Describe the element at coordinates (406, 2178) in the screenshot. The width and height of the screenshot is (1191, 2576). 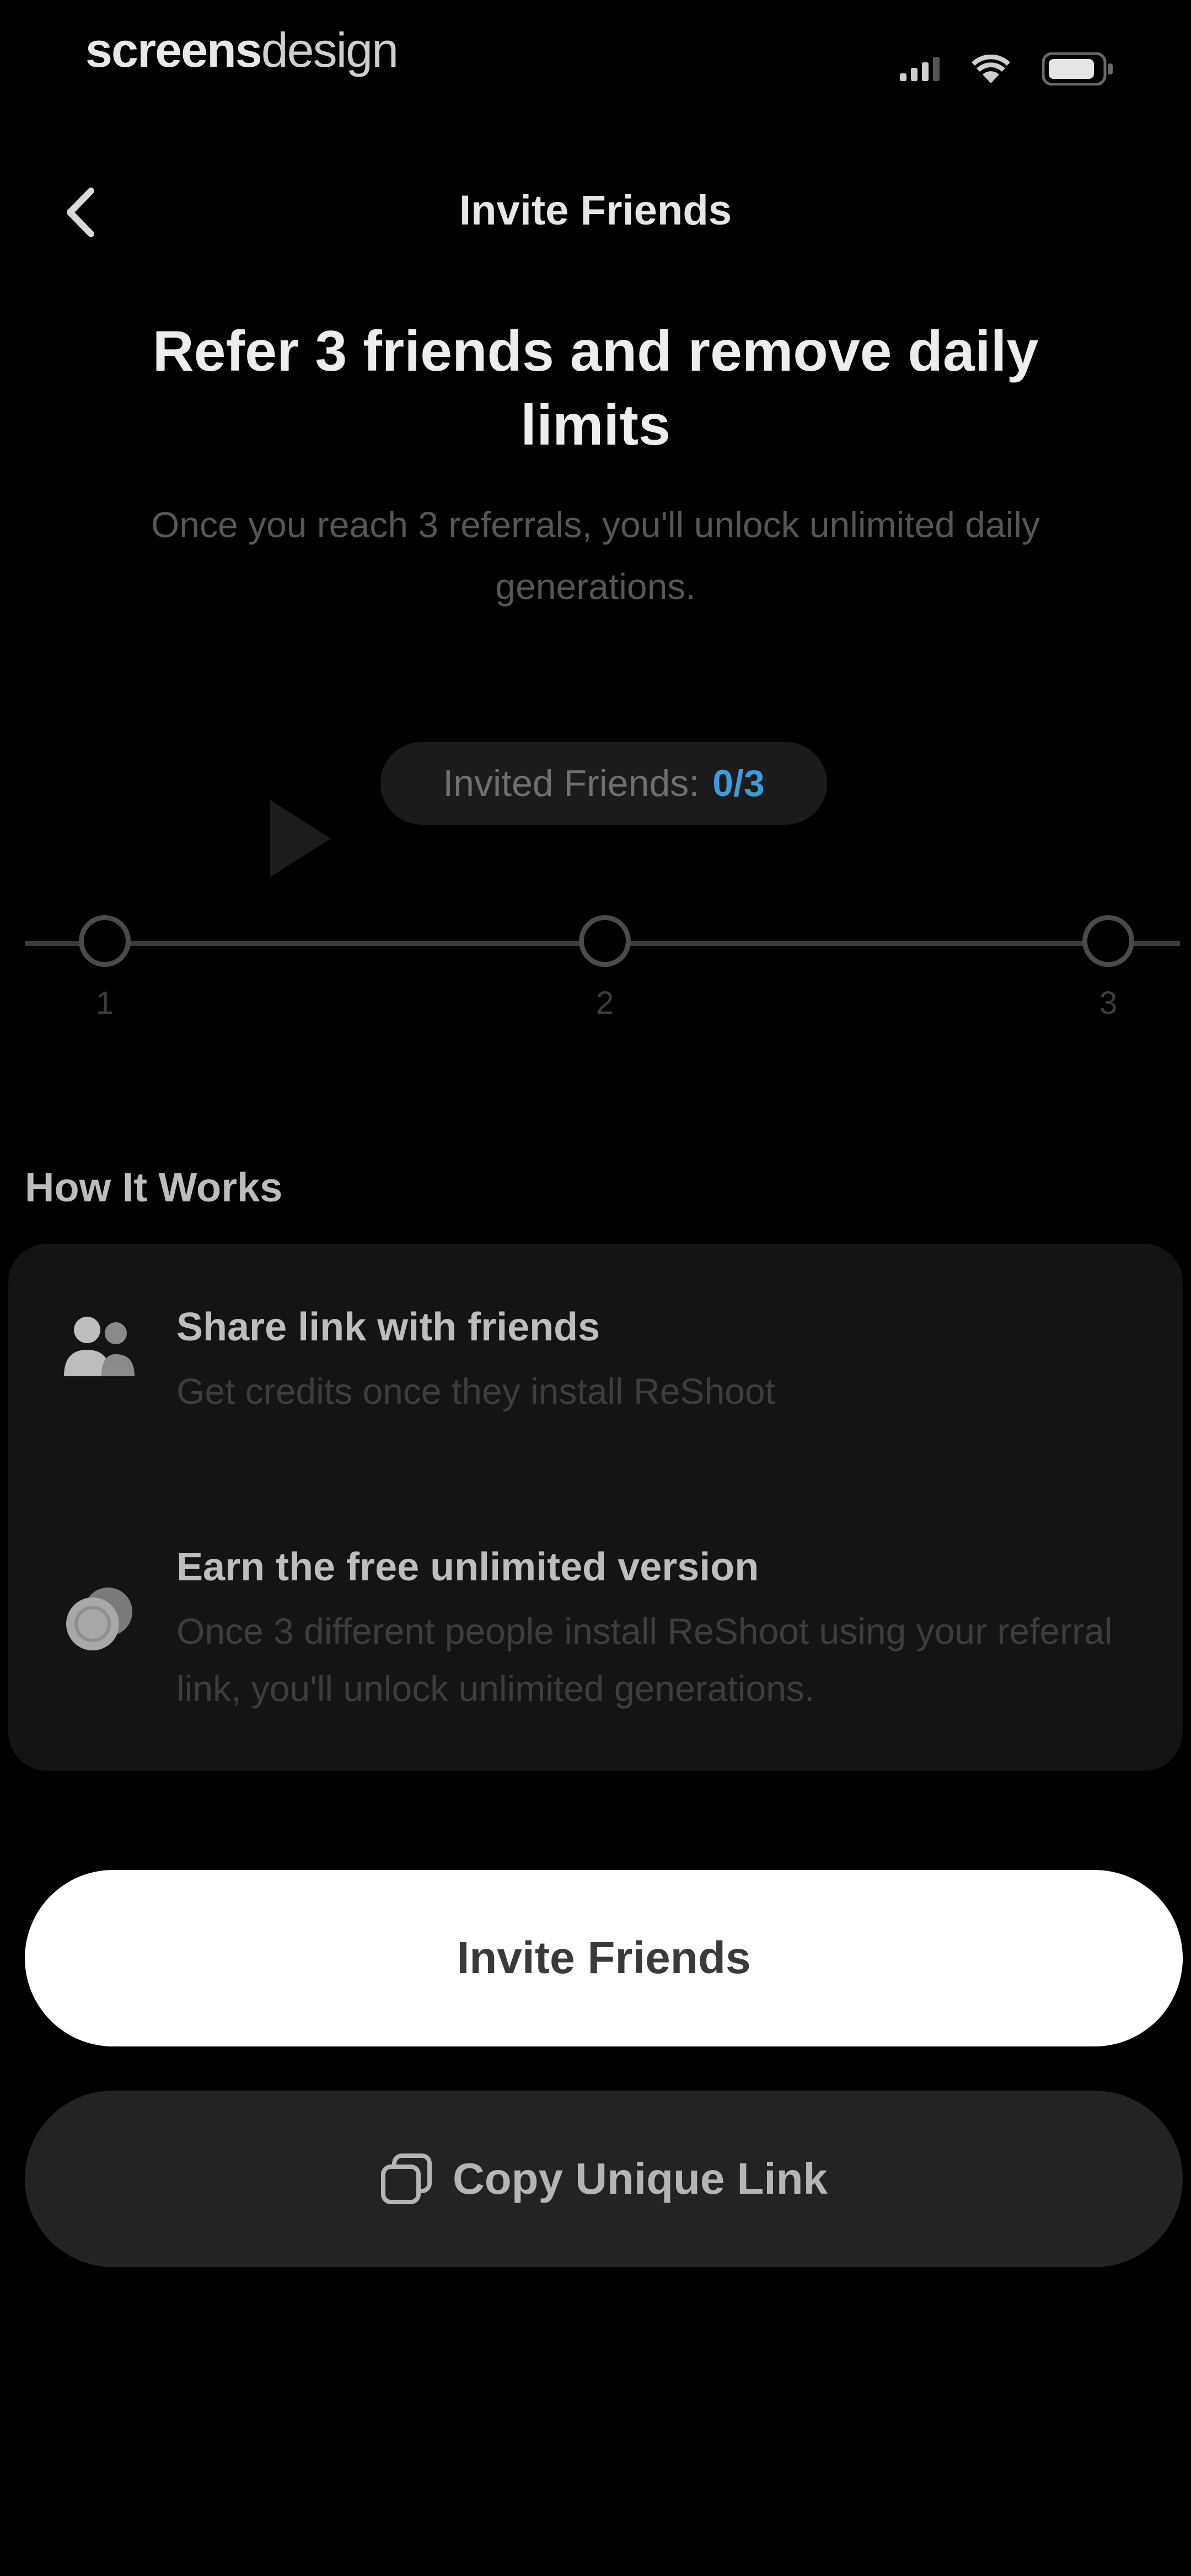
I see `copy-icon` at that location.